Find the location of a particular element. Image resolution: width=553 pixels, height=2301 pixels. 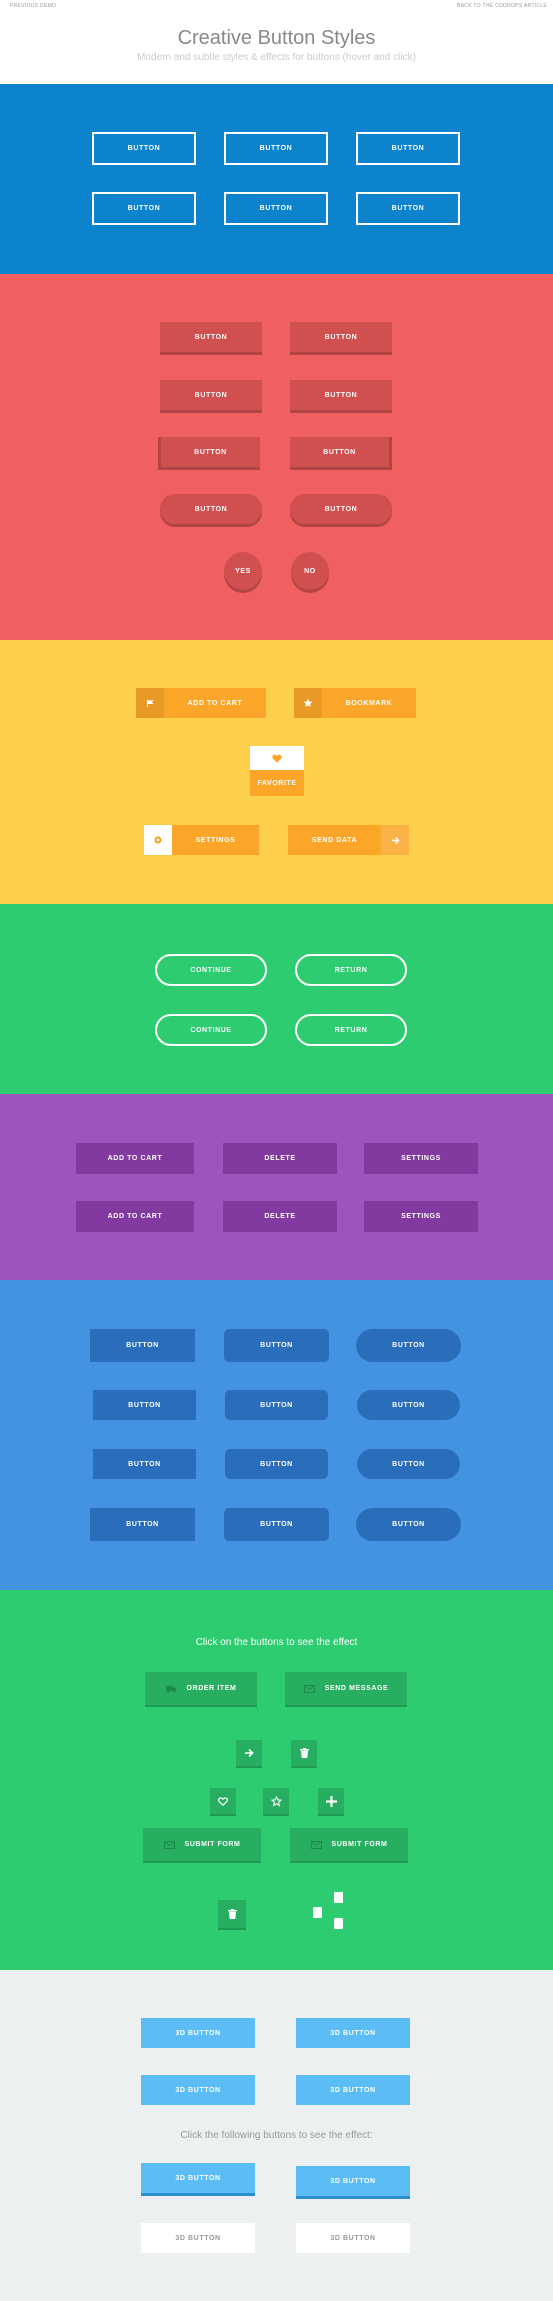

bookmark-label: Bookmark is located at coordinates (369, 703).